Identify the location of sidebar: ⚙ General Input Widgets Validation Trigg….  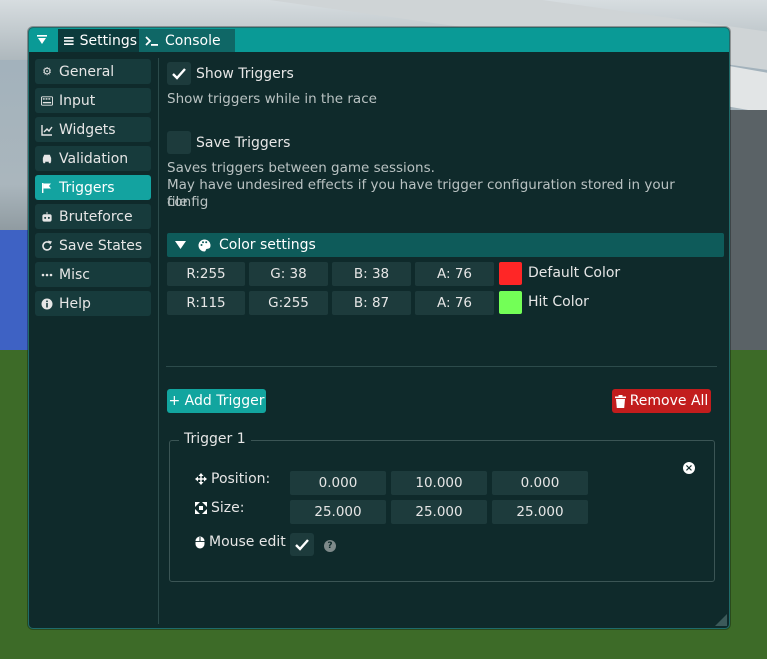
(93, 189).